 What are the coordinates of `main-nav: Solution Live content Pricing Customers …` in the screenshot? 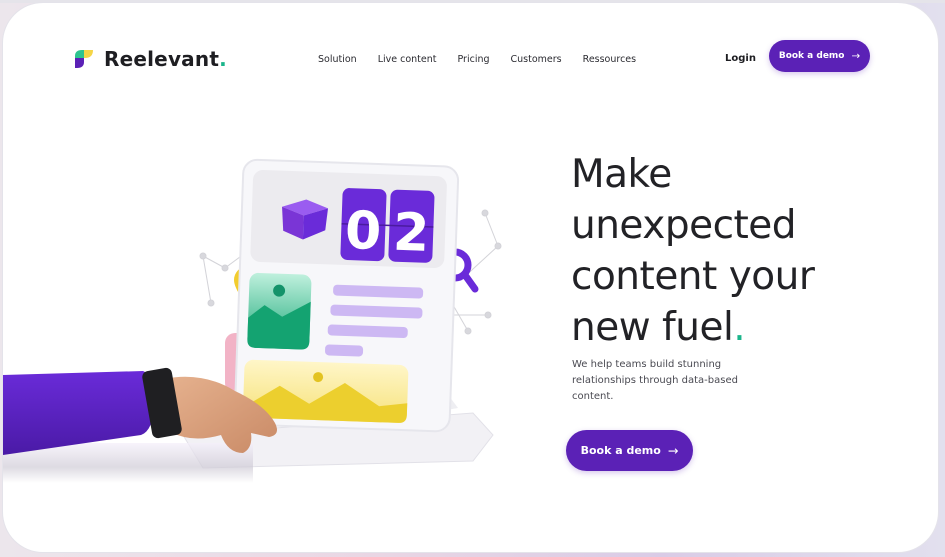 It's located at (487, 59).